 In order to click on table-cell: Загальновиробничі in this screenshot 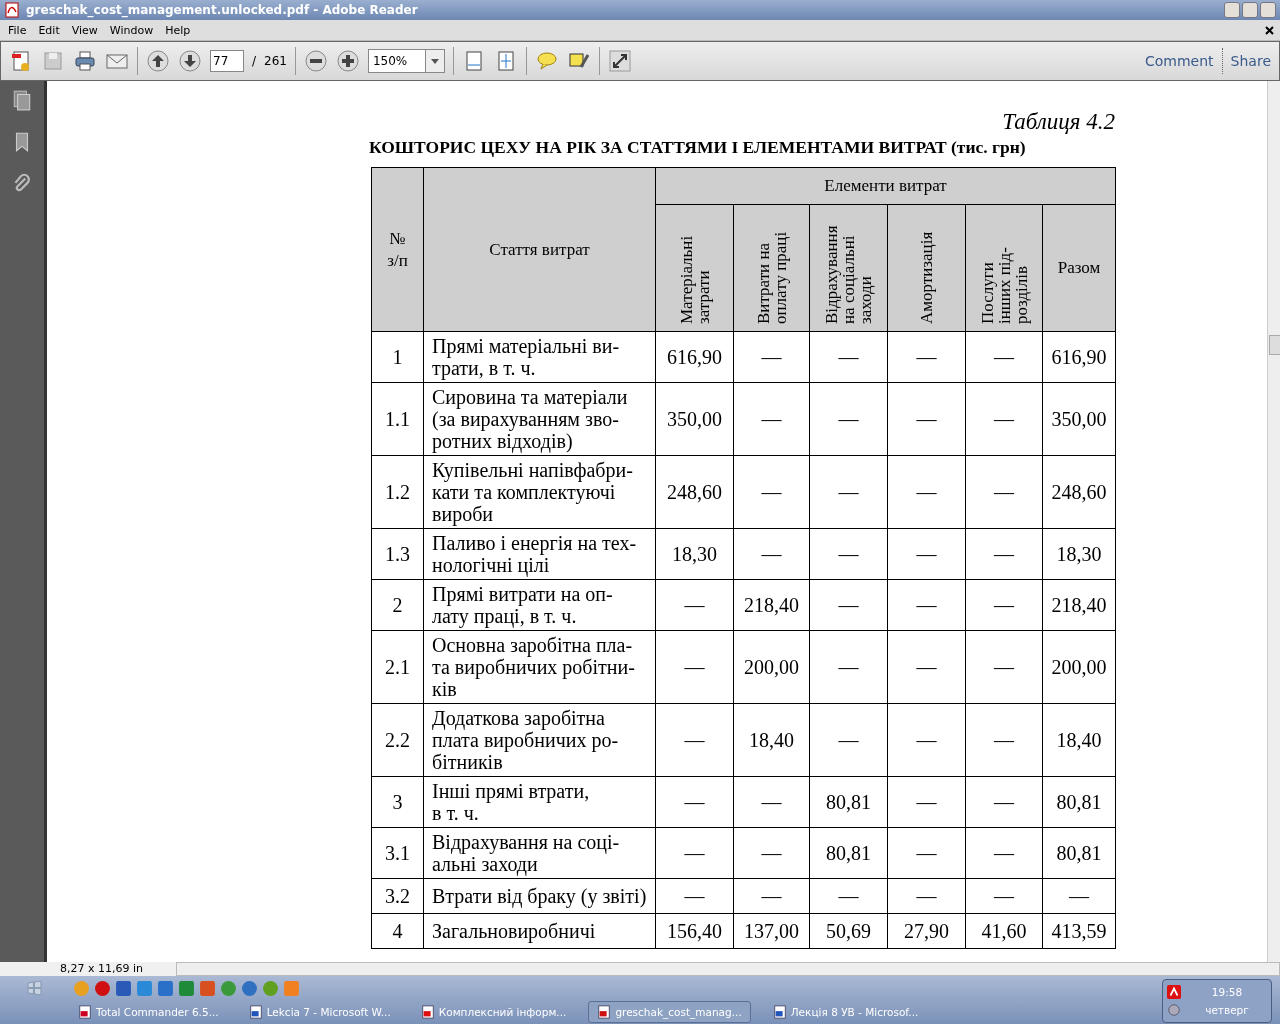, I will do `click(539, 931)`.